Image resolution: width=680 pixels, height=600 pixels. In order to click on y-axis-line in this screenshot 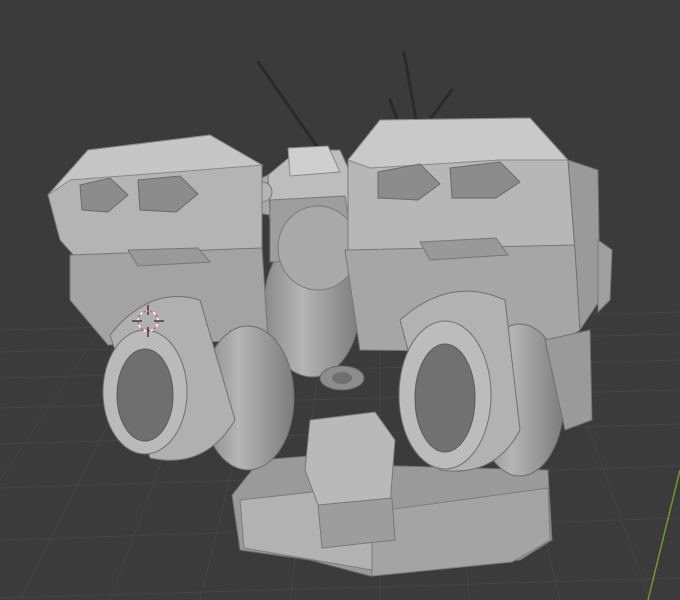, I will do `click(663, 534)`.